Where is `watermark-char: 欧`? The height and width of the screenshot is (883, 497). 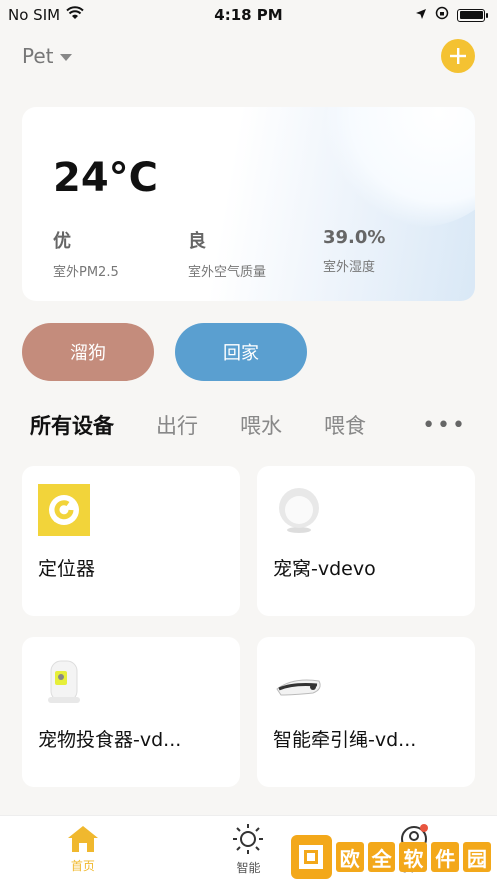 watermark-char: 欧 is located at coordinates (349, 857).